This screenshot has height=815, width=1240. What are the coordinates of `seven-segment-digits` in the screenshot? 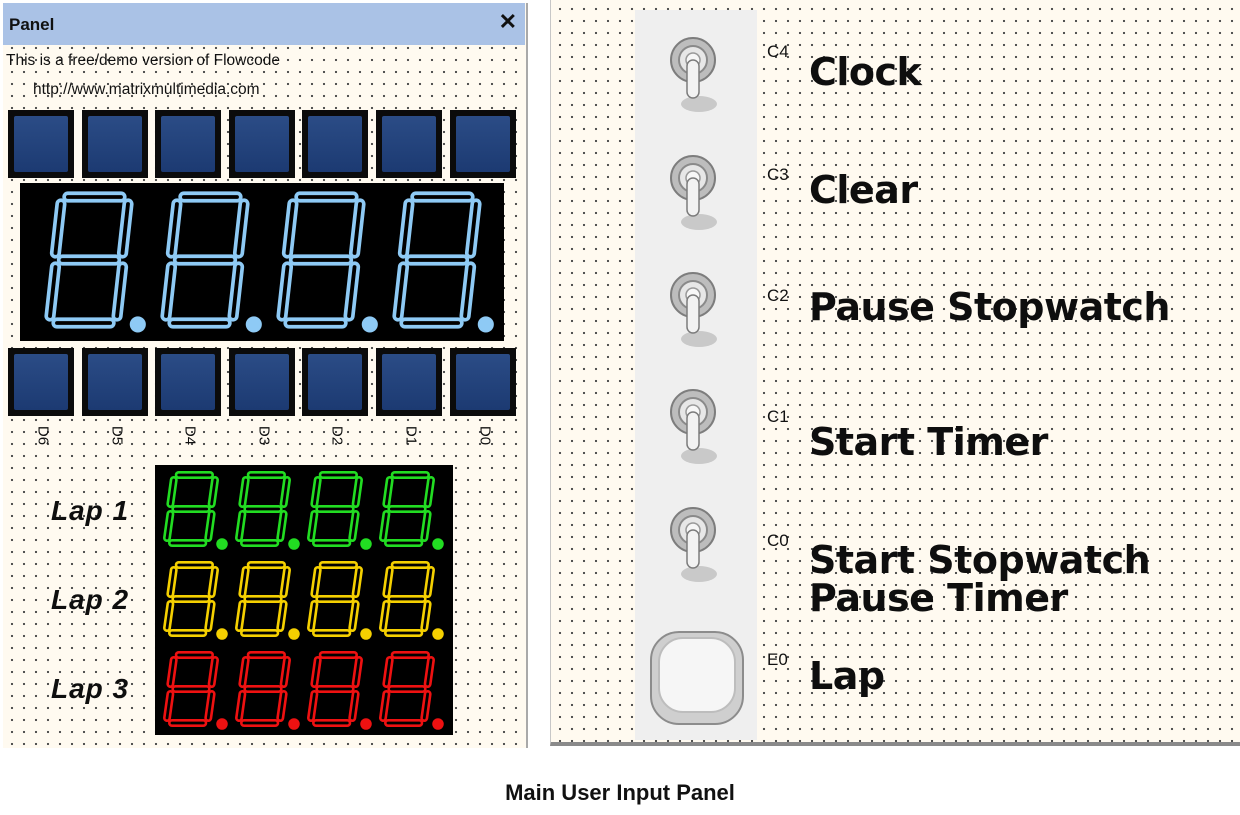 It's located at (269, 262).